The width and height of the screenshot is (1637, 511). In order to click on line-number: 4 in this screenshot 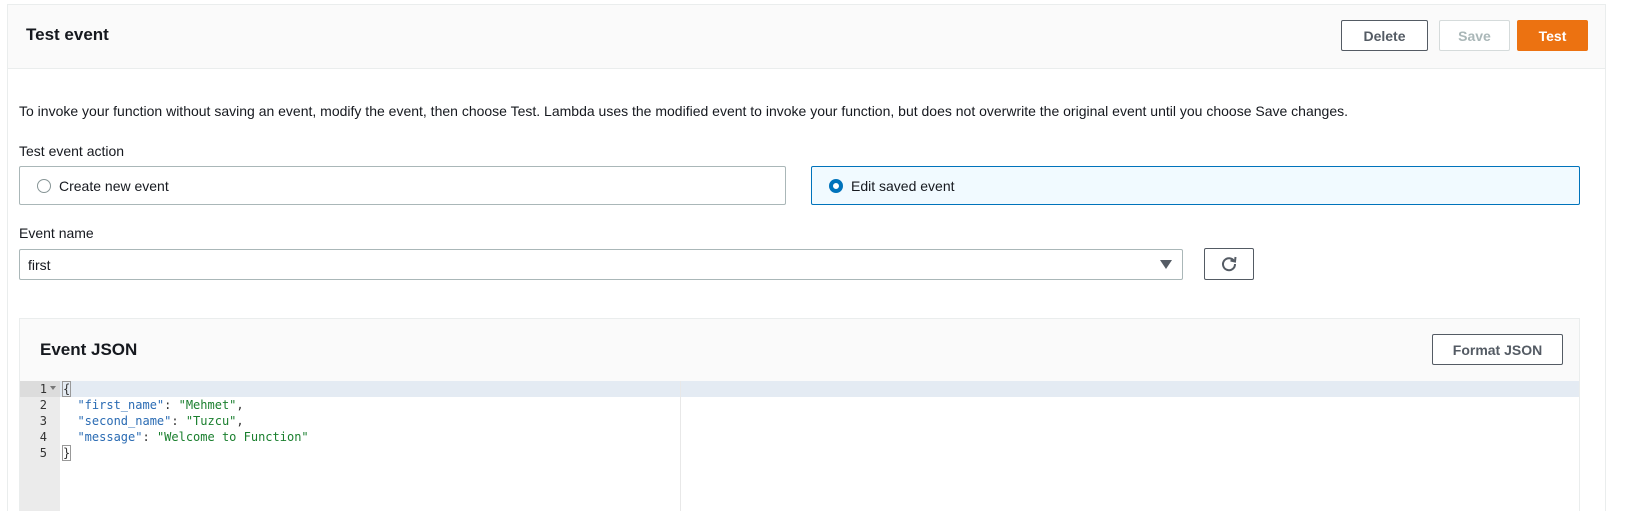, I will do `click(43, 437)`.